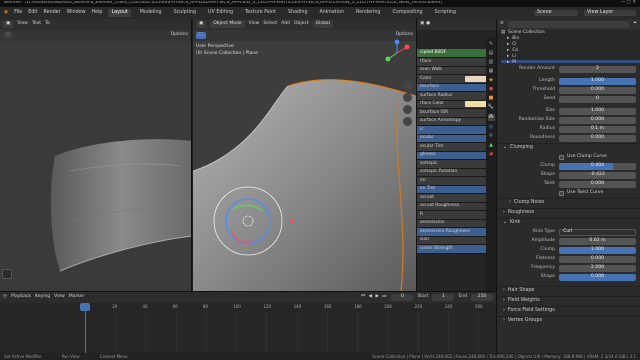 The image size is (640, 360). What do you see at coordinates (456, 223) in the screenshot?
I see `material-input-row: ansmission` at bounding box center [456, 223].